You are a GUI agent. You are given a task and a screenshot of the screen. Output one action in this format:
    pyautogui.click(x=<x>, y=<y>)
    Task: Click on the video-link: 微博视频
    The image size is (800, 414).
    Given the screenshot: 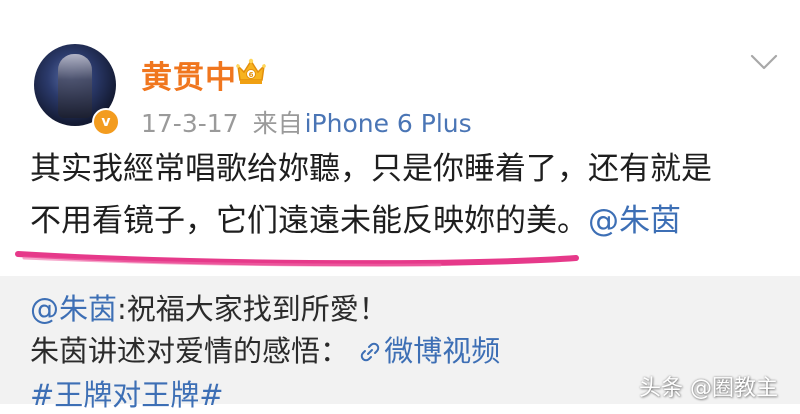 What is the action you would take?
    pyautogui.click(x=429, y=351)
    